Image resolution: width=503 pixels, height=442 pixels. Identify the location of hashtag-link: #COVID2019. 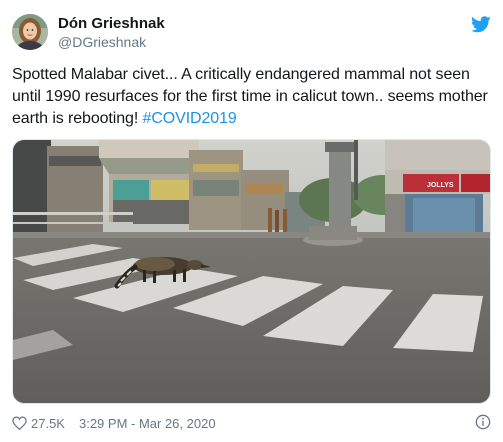
(190, 118).